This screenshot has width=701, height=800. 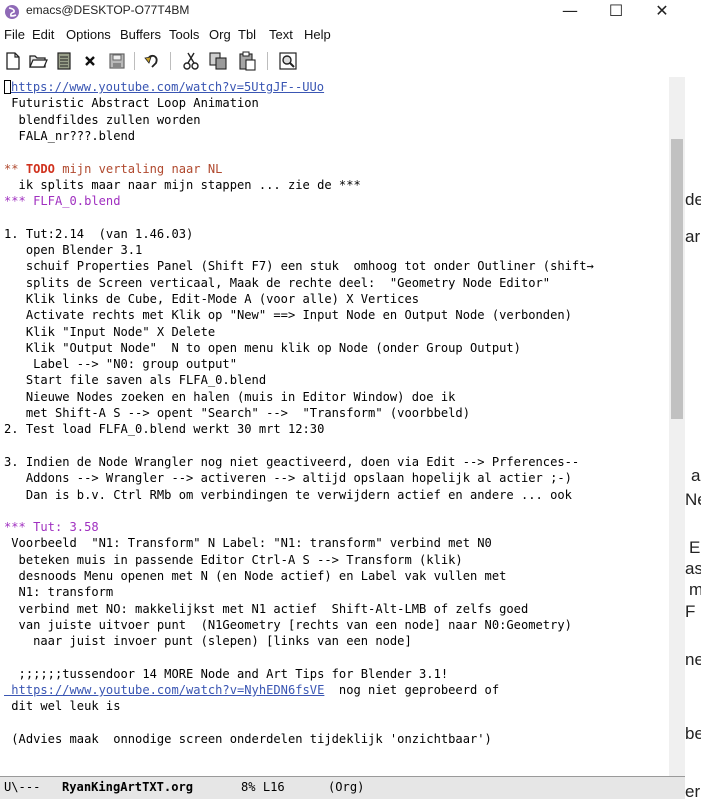 What do you see at coordinates (62, 706) in the screenshot?
I see `buffer-line: dit wel leuk is` at bounding box center [62, 706].